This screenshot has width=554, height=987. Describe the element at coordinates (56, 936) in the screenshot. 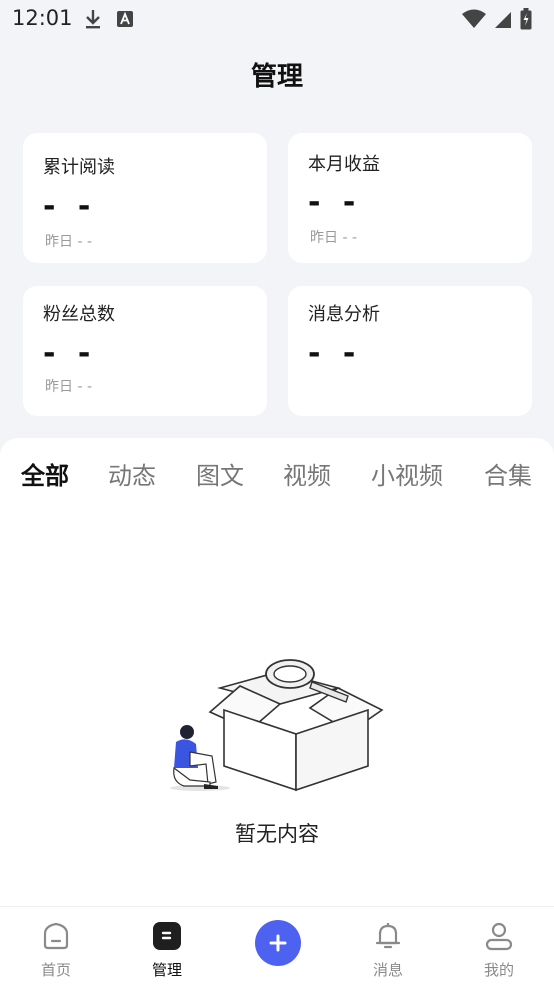

I see `home-icon` at that location.